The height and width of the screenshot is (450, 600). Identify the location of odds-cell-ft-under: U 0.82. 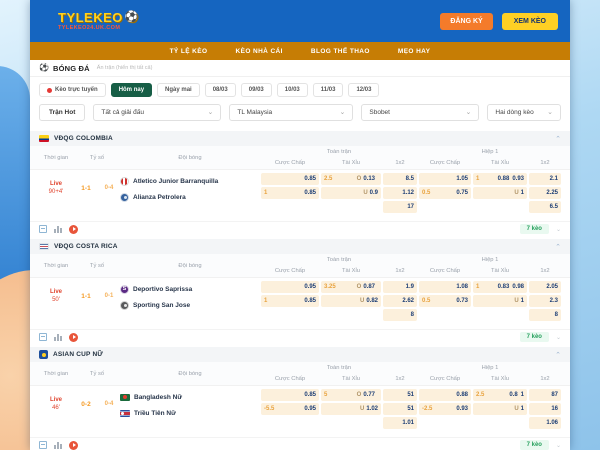
(351, 301).